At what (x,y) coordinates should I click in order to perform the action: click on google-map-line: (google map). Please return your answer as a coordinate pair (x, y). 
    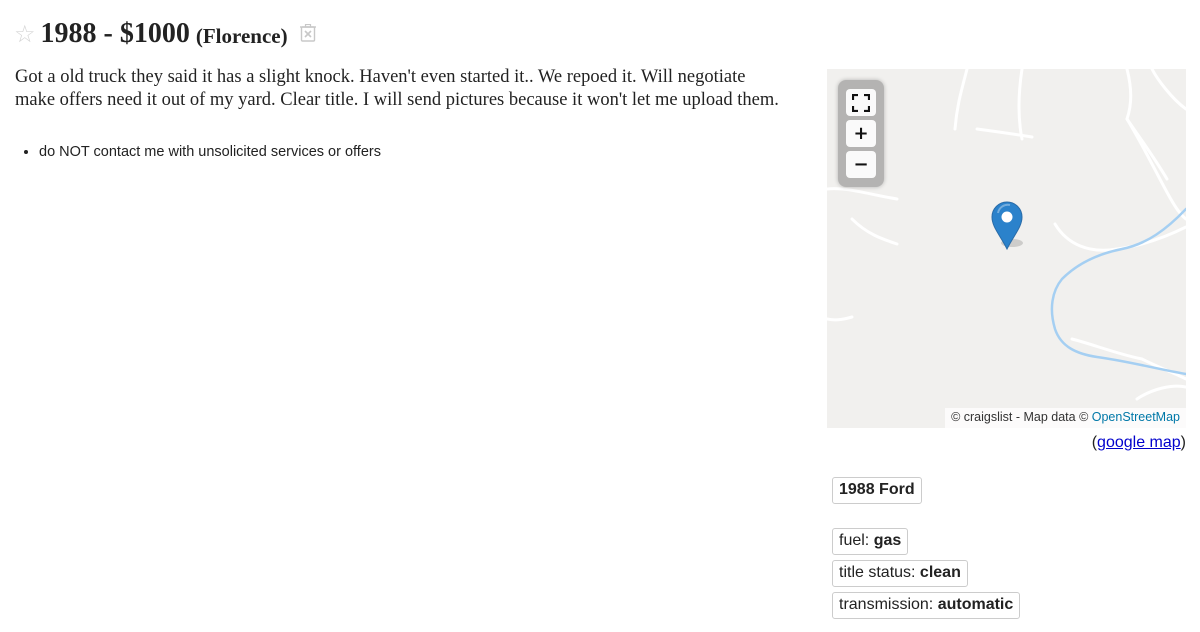
    Looking at the image, I should click on (1006, 443).